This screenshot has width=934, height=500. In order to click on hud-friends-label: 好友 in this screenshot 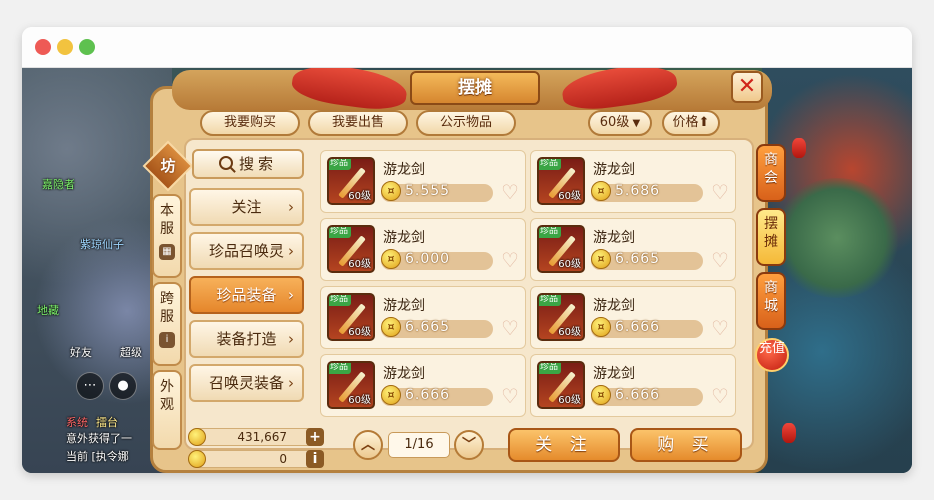, I will do `click(81, 352)`.